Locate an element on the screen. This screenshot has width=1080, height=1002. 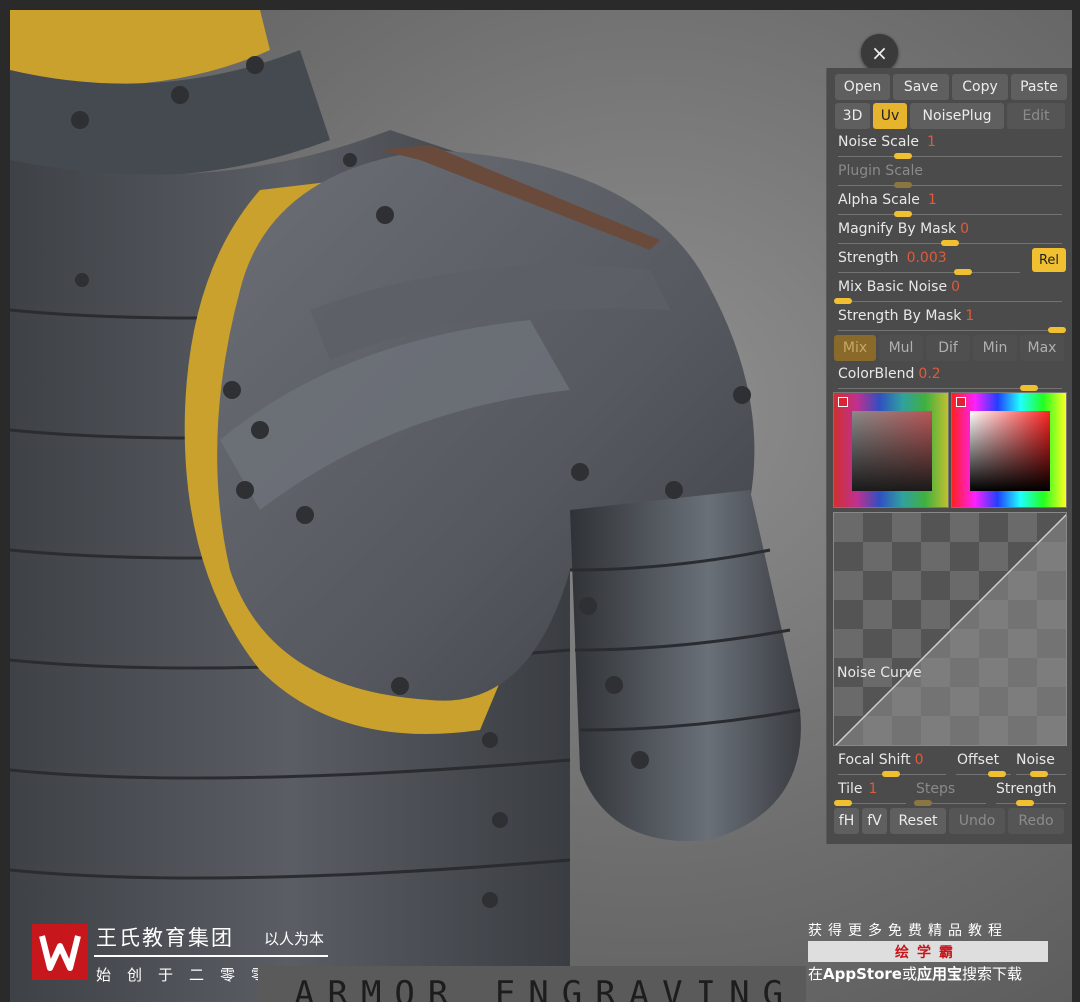
flip-vertical-button: fV is located at coordinates (874, 821).